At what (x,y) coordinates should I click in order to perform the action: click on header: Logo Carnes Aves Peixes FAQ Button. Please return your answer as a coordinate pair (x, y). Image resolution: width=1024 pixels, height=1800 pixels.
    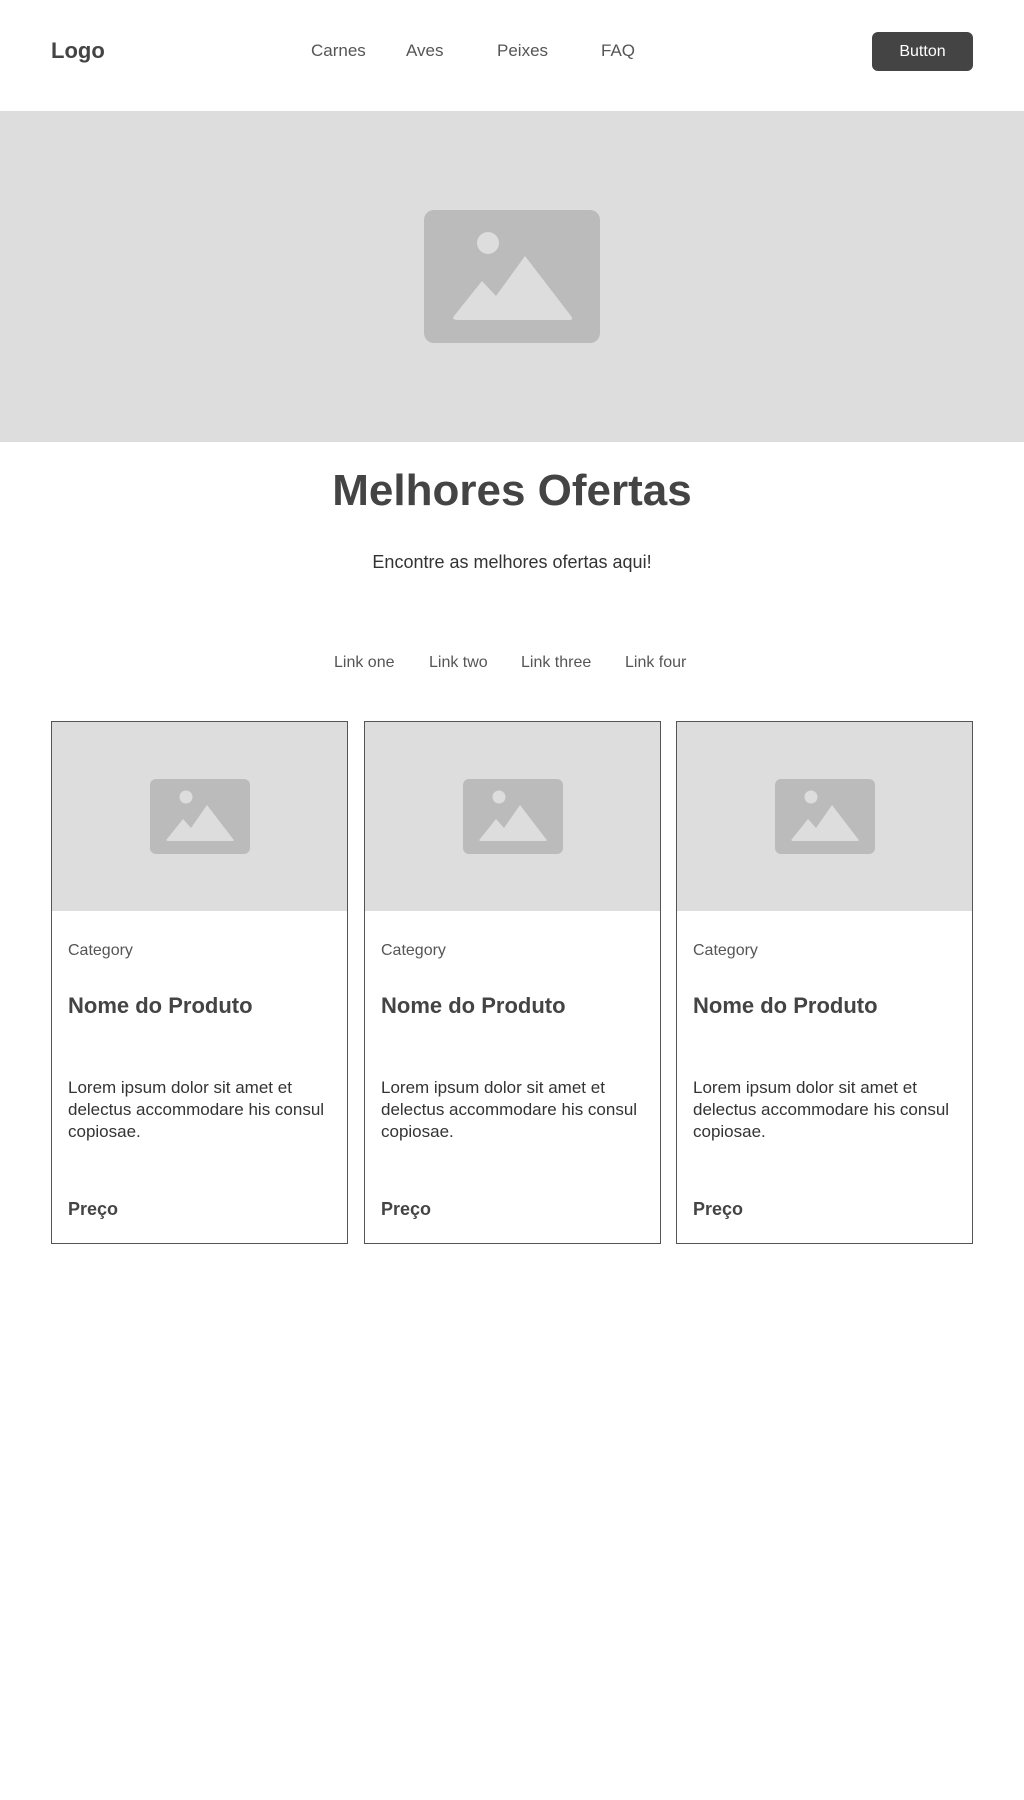
    Looking at the image, I should click on (512, 55).